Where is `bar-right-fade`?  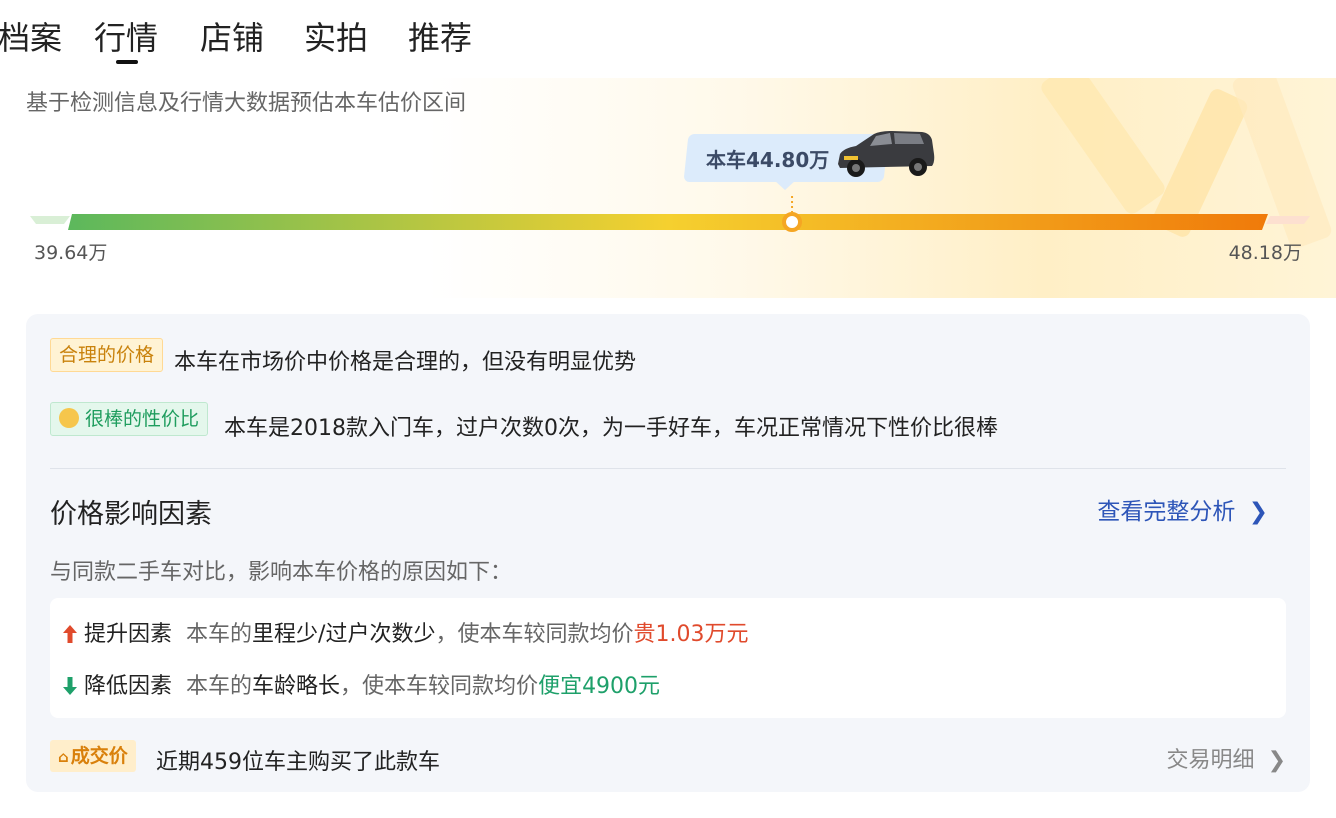 bar-right-fade is located at coordinates (1288, 220).